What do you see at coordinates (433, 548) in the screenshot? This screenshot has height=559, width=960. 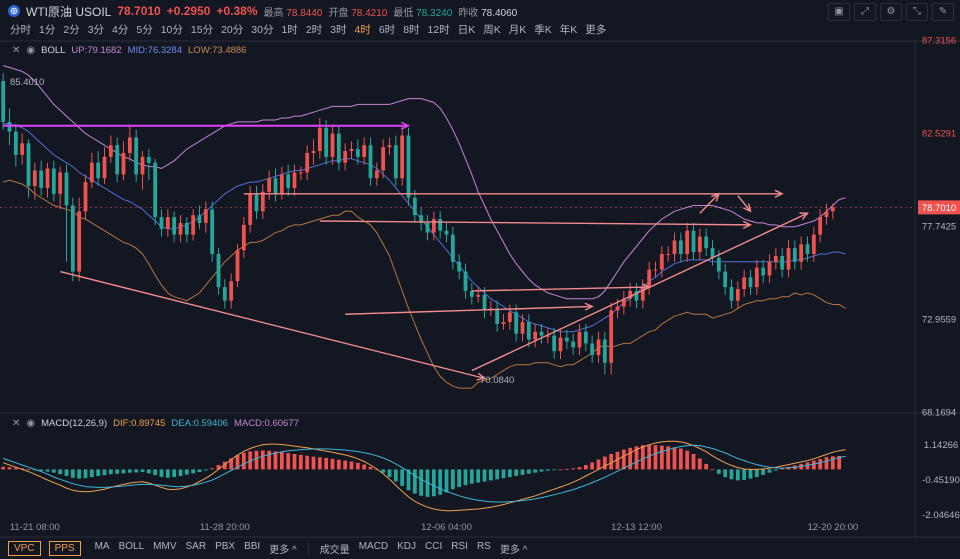 I see `ind-sub-item-3: CCI` at bounding box center [433, 548].